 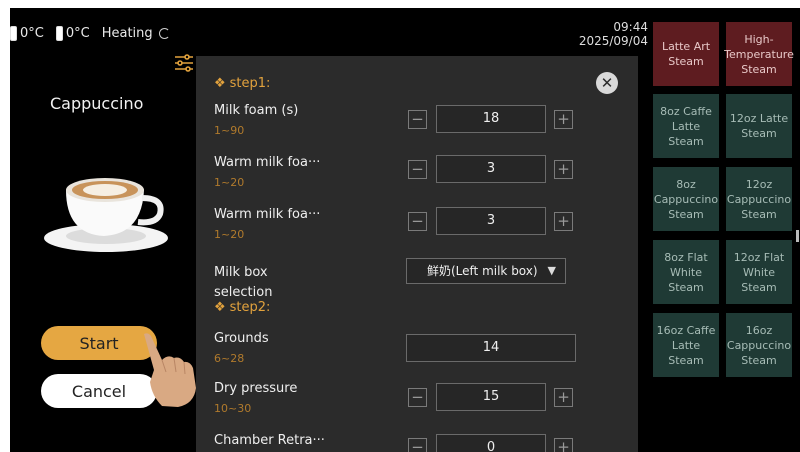 What do you see at coordinates (250, 307) in the screenshot?
I see `step2-label: step2:` at bounding box center [250, 307].